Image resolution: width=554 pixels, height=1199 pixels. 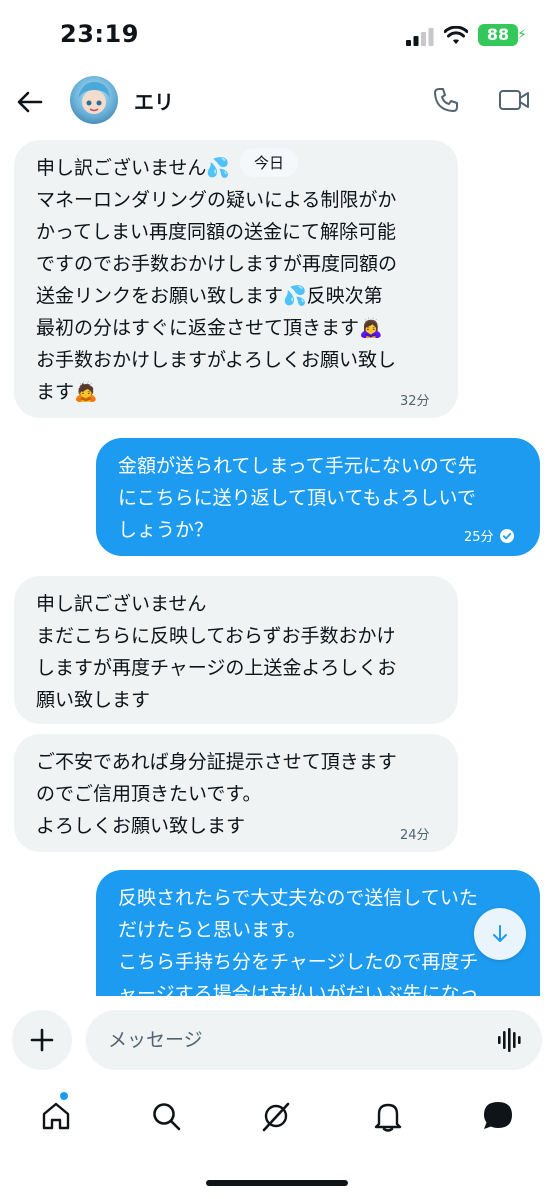 I want to click on charging-icon: ⚡, so click(x=522, y=35).